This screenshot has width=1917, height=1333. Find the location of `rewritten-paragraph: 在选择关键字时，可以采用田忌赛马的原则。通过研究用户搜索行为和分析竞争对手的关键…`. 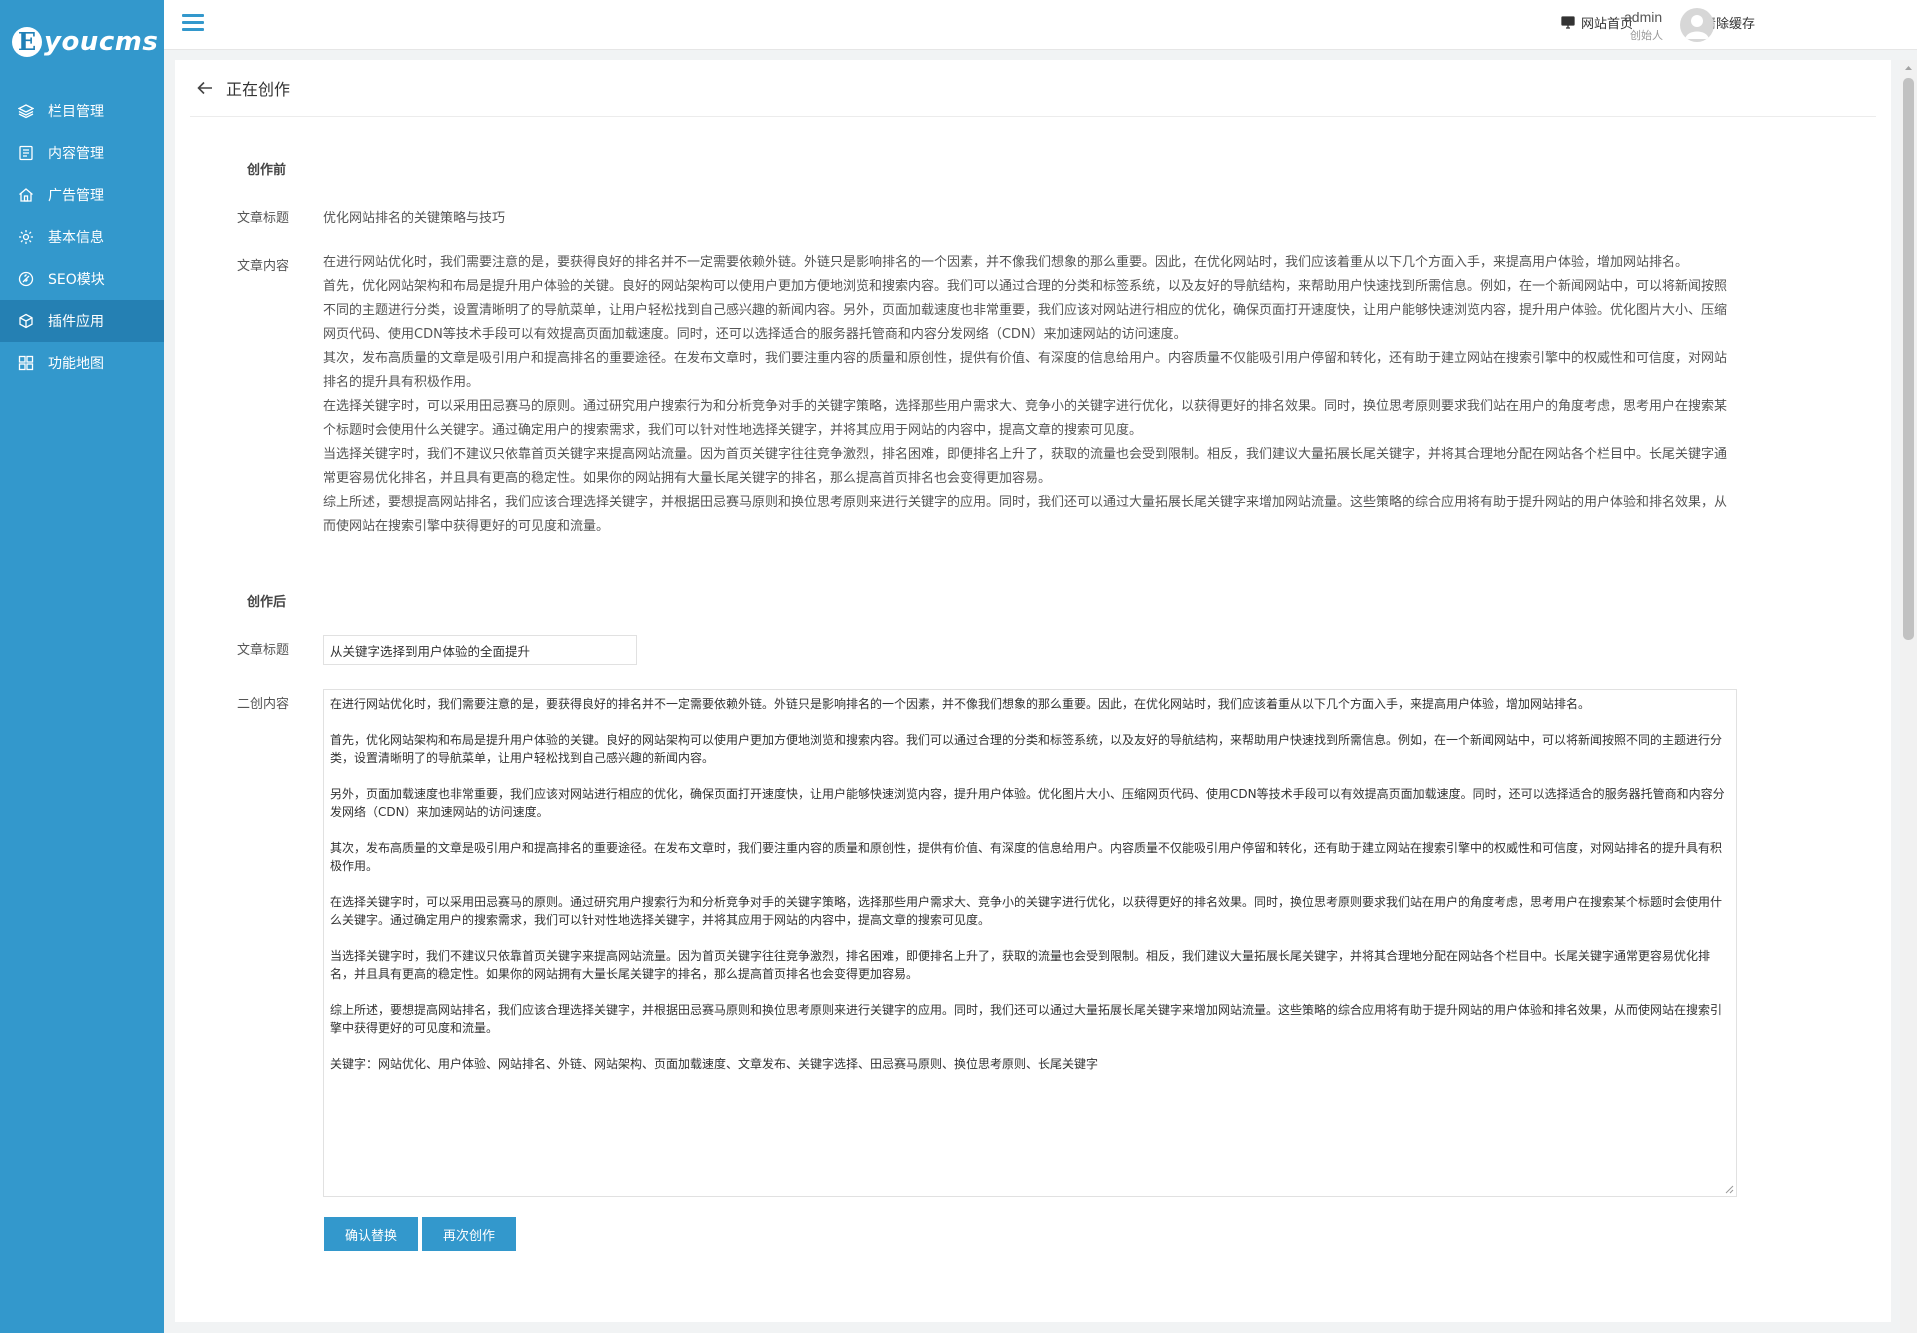

rewritten-paragraph: 在选择关键字时，可以采用田忌赛马的原则。通过研究用户搜索行为和分析竞争对手的关键… is located at coordinates (1026, 911).